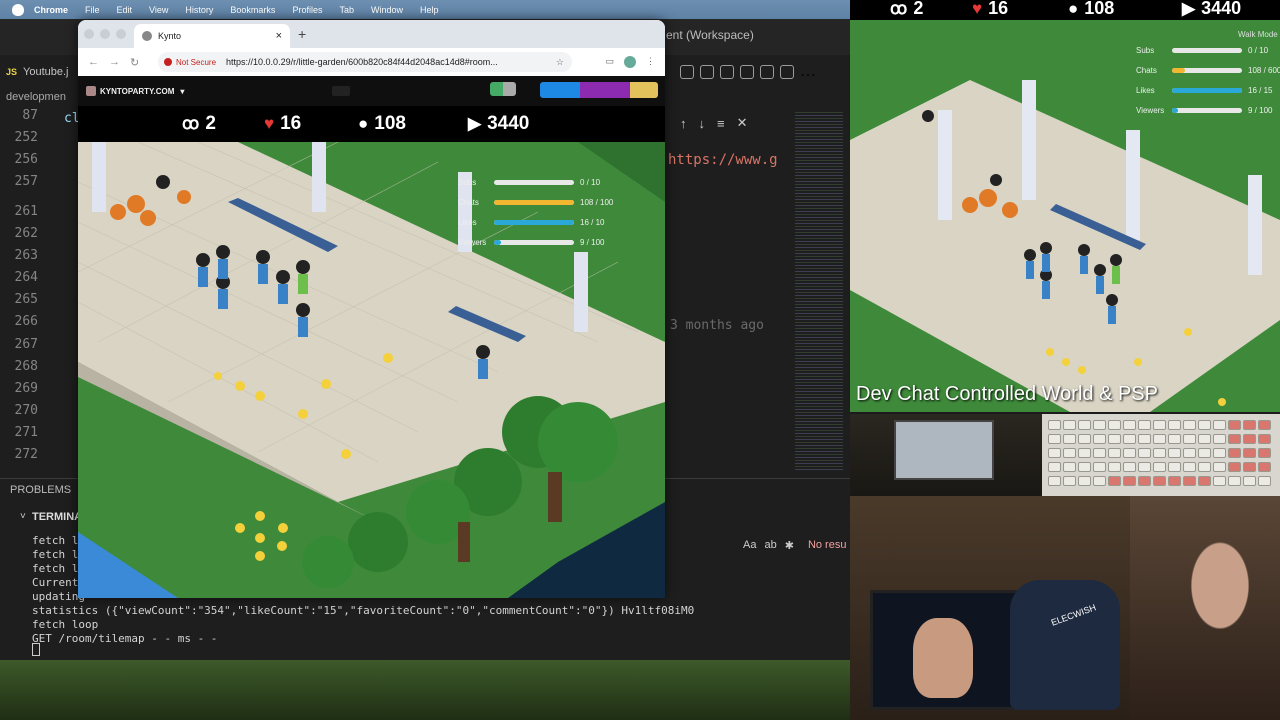 The width and height of the screenshot is (1280, 720). Describe the element at coordinates (135, 91) in the screenshot. I see `kynto-logo: KYNTOPARTY.COM ▾` at that location.